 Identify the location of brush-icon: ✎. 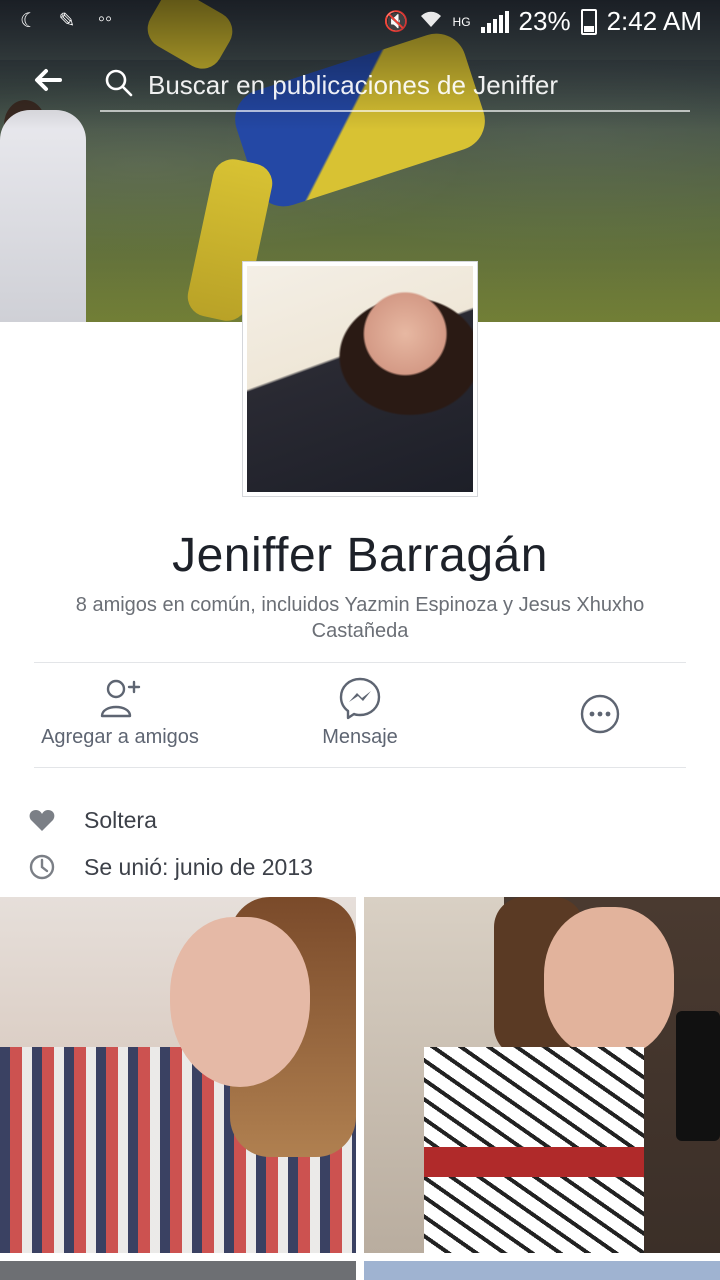
(67, 21).